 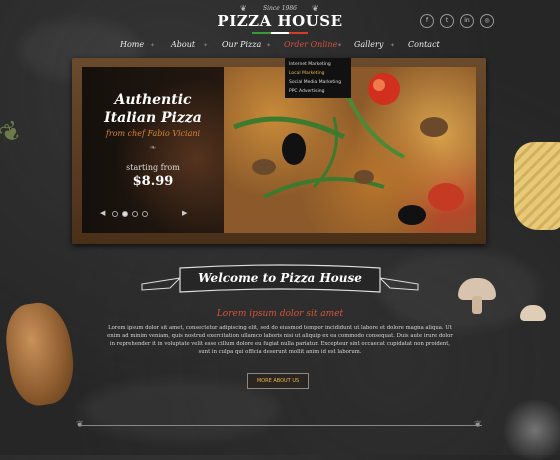 What do you see at coordinates (278, 381) in the screenshot?
I see `more-about-us-button: MORE ABOUT US` at bounding box center [278, 381].